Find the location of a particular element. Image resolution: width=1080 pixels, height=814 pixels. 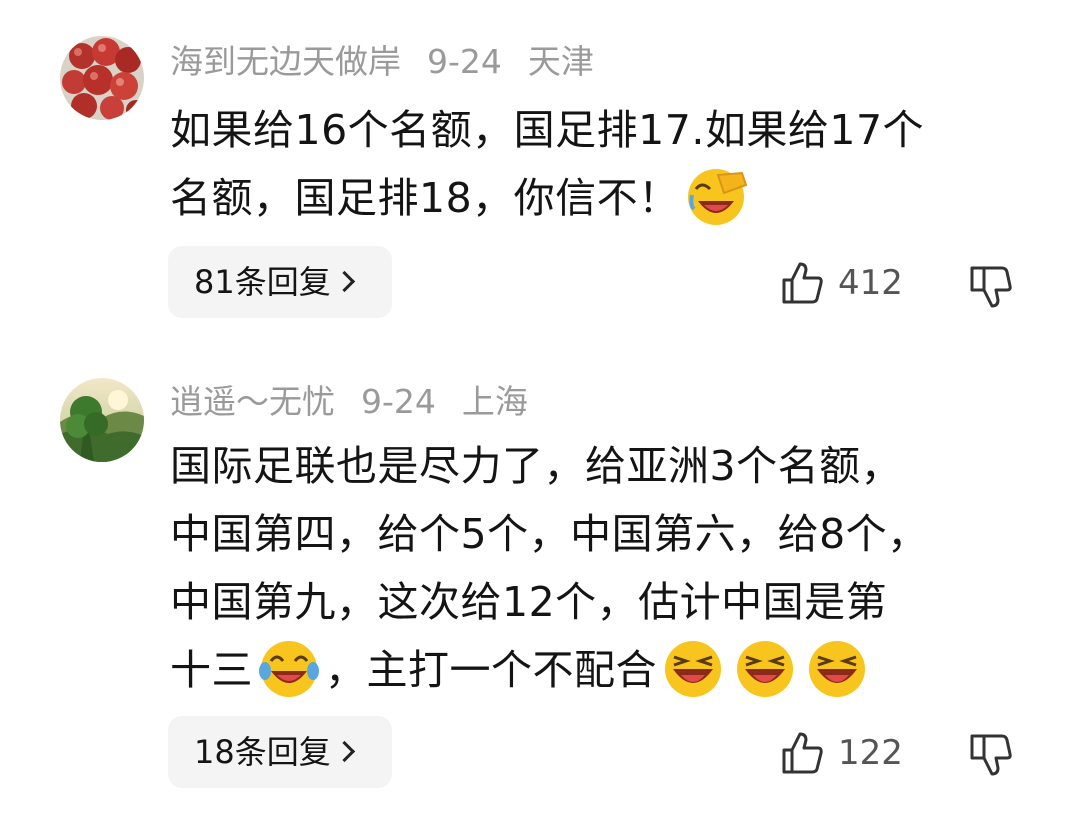

comment-line: 十三 ，主打一个不配合 is located at coordinates (600, 670).